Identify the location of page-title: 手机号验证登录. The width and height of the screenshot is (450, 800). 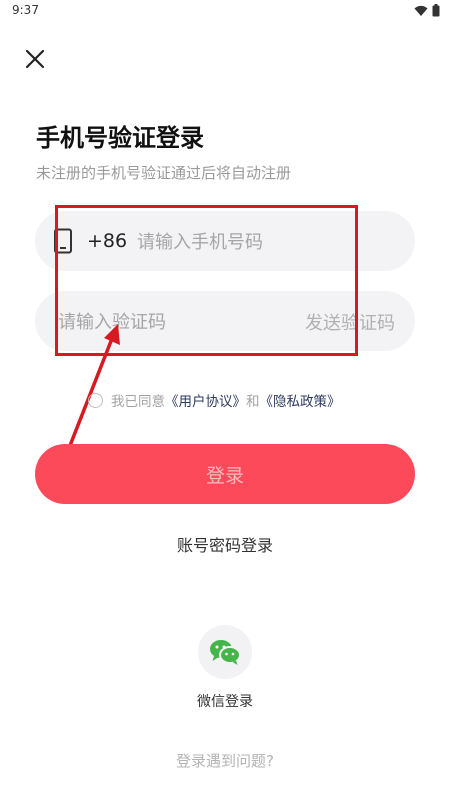
(120, 138).